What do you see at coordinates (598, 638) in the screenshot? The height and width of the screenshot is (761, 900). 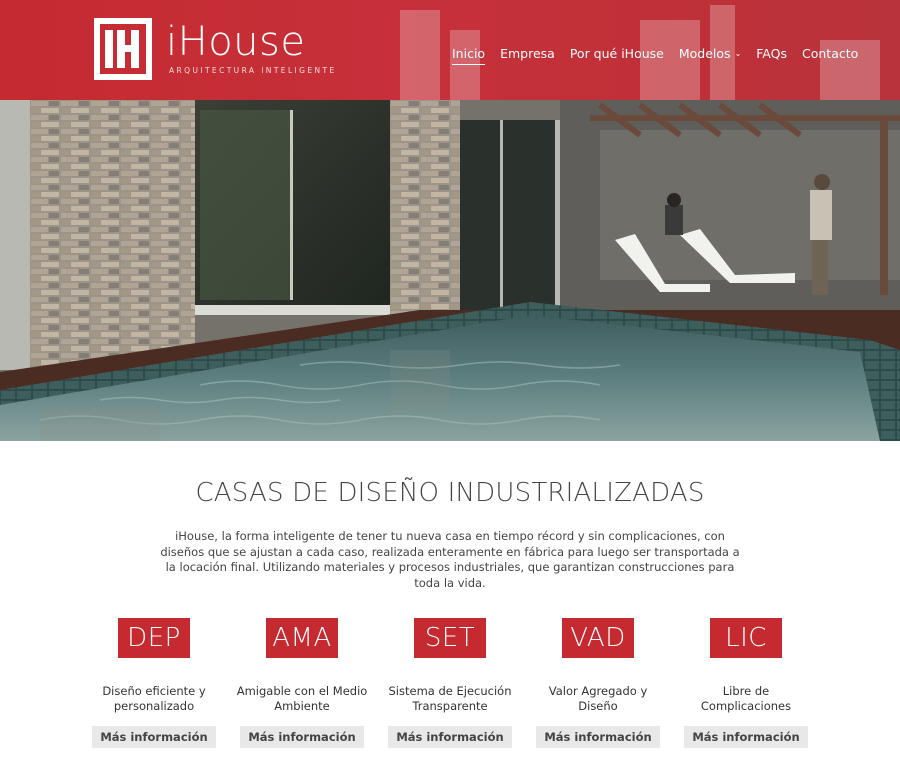 I see `feature-badge: VAD` at bounding box center [598, 638].